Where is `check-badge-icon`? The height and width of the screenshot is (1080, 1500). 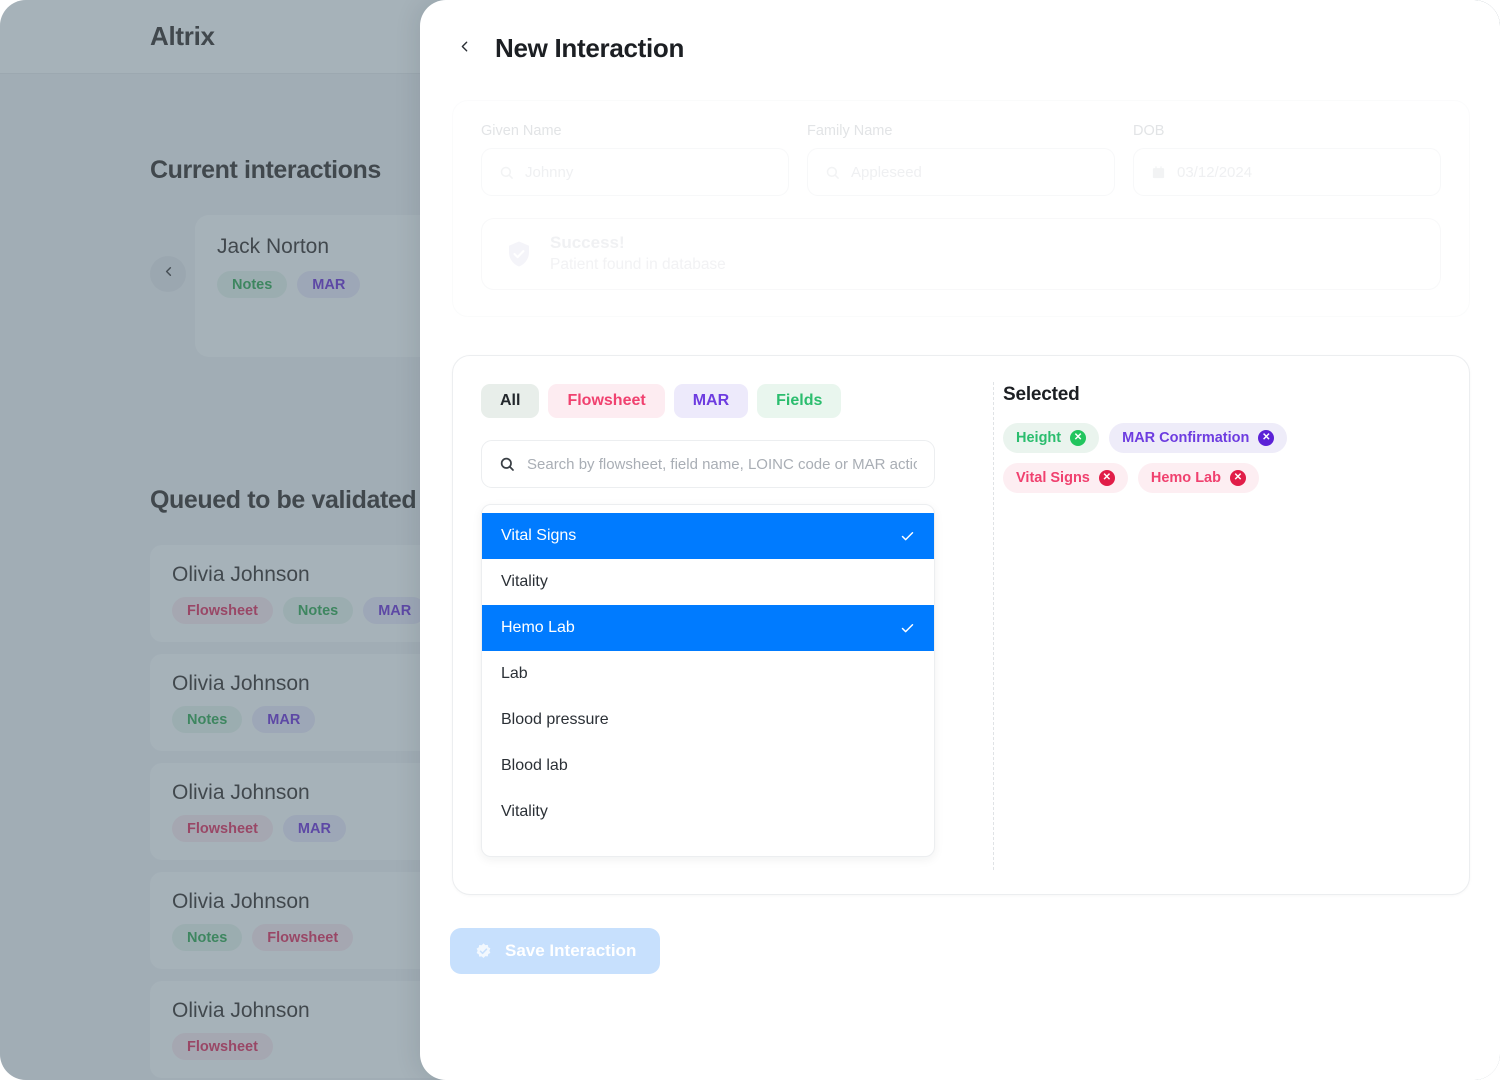
check-badge-icon is located at coordinates (483, 951).